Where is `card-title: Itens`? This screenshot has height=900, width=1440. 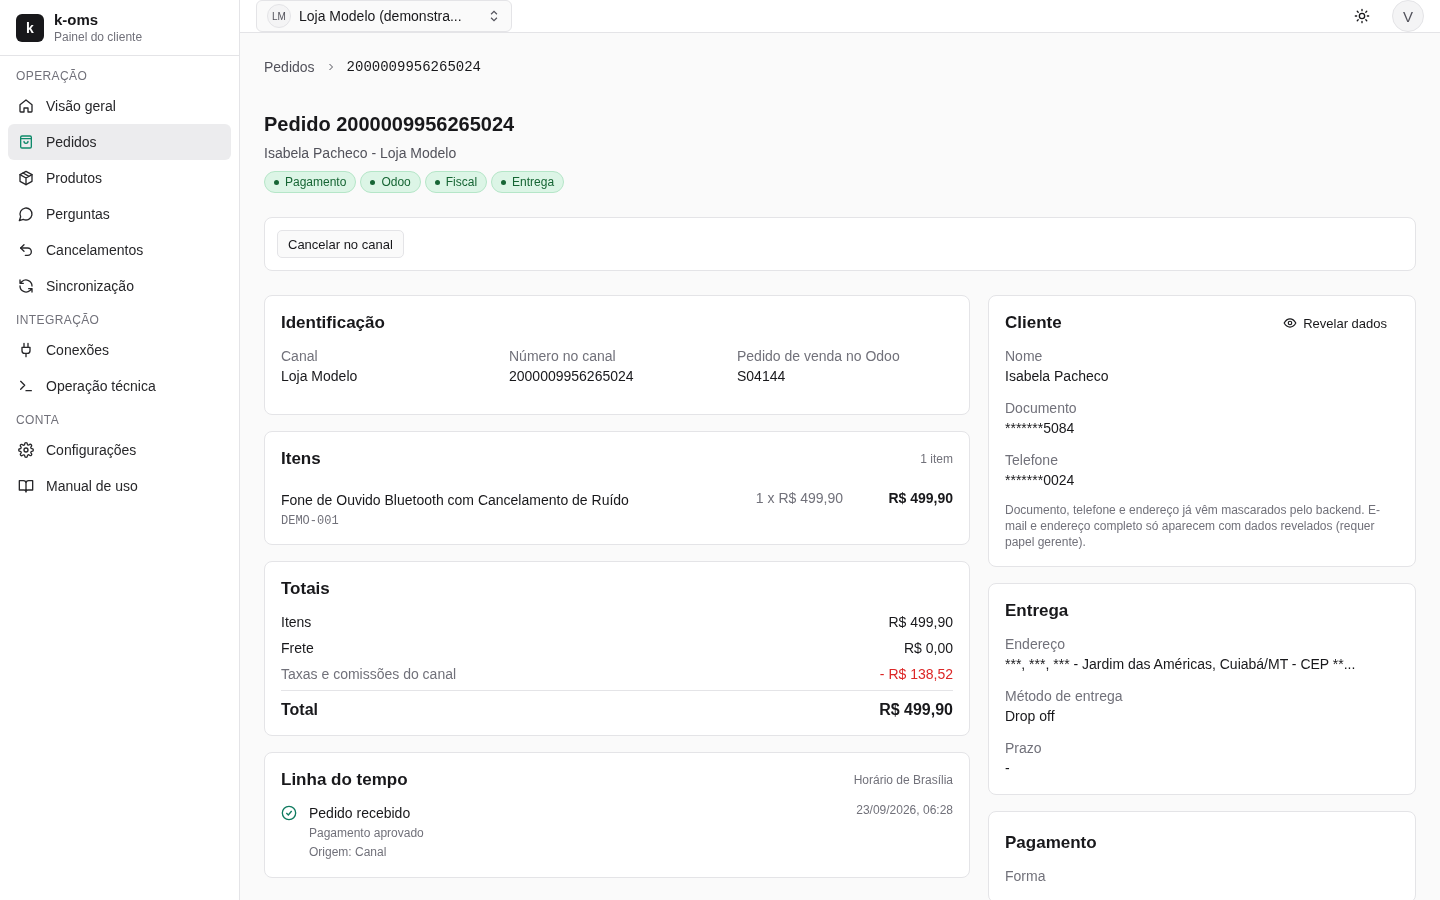
card-title: Itens is located at coordinates (301, 459).